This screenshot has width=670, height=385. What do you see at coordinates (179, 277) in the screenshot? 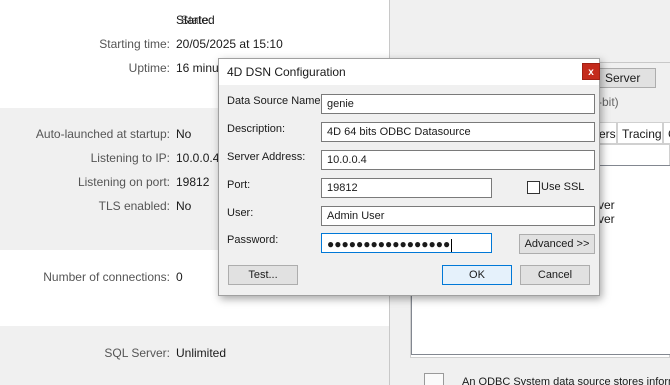
I see `connections-value: 0` at bounding box center [179, 277].